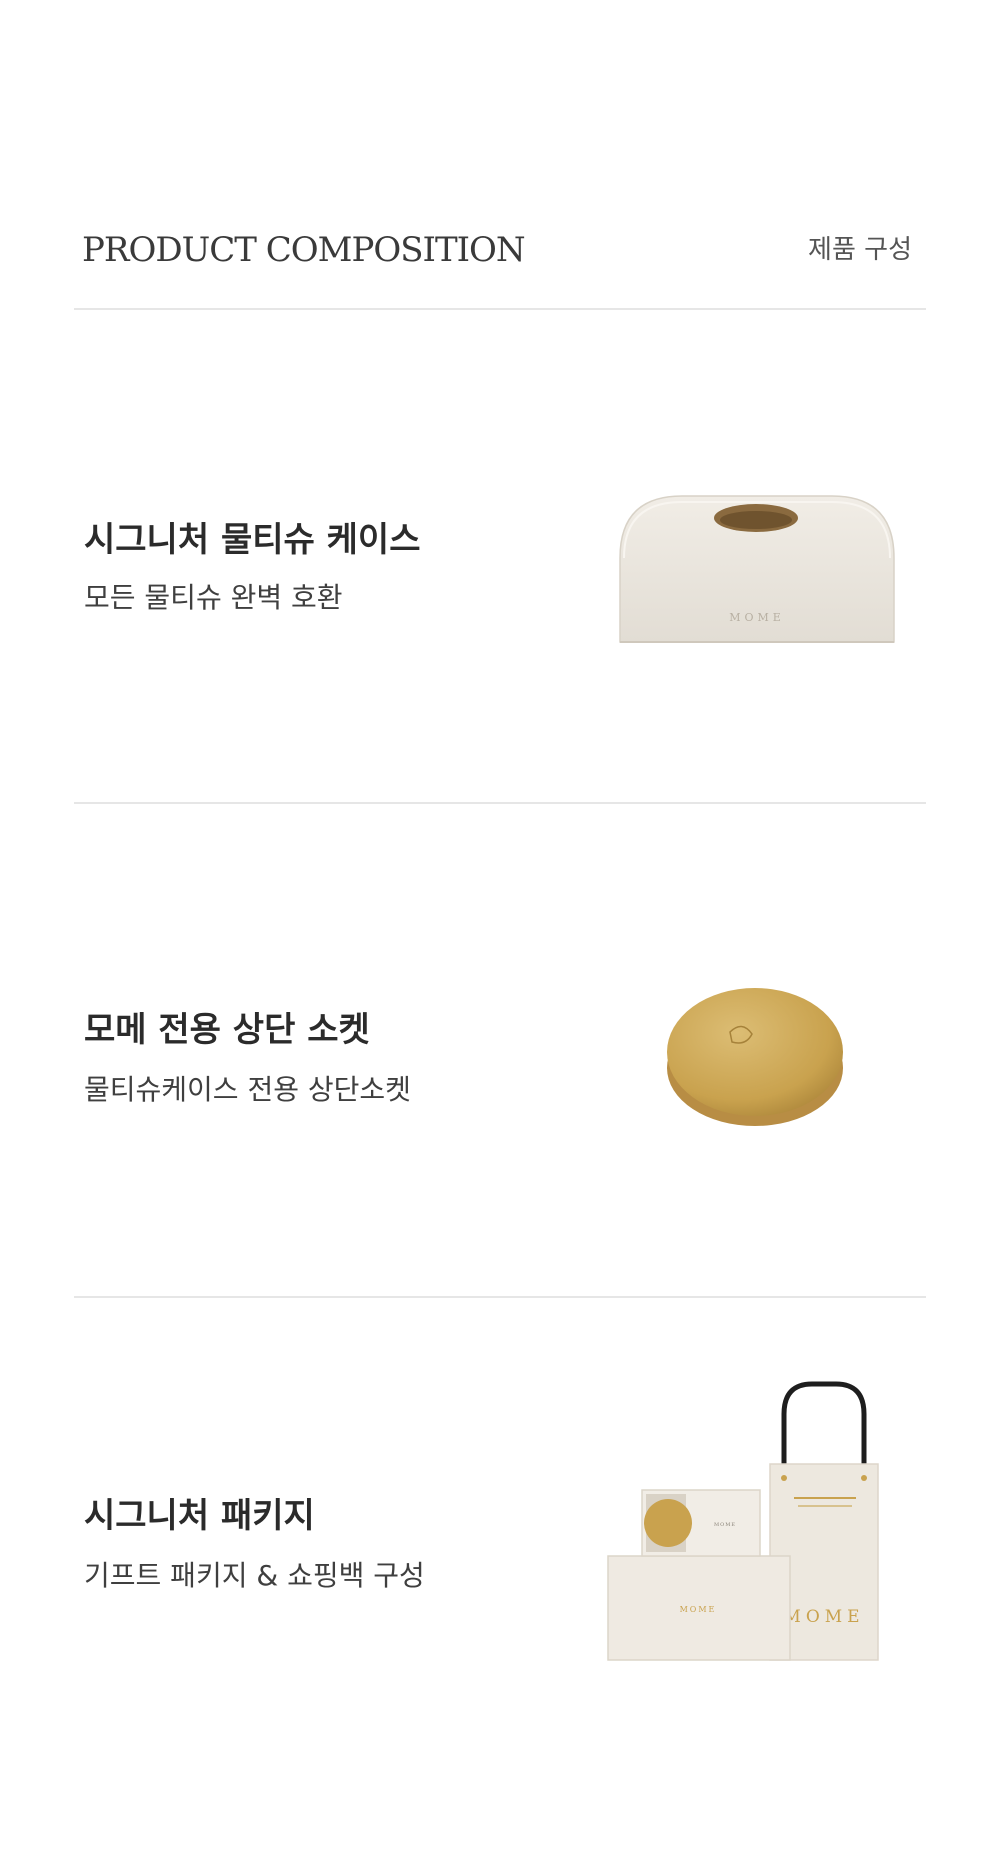  What do you see at coordinates (823, 1617) in the screenshot?
I see `bag-logo-text: MOME` at bounding box center [823, 1617].